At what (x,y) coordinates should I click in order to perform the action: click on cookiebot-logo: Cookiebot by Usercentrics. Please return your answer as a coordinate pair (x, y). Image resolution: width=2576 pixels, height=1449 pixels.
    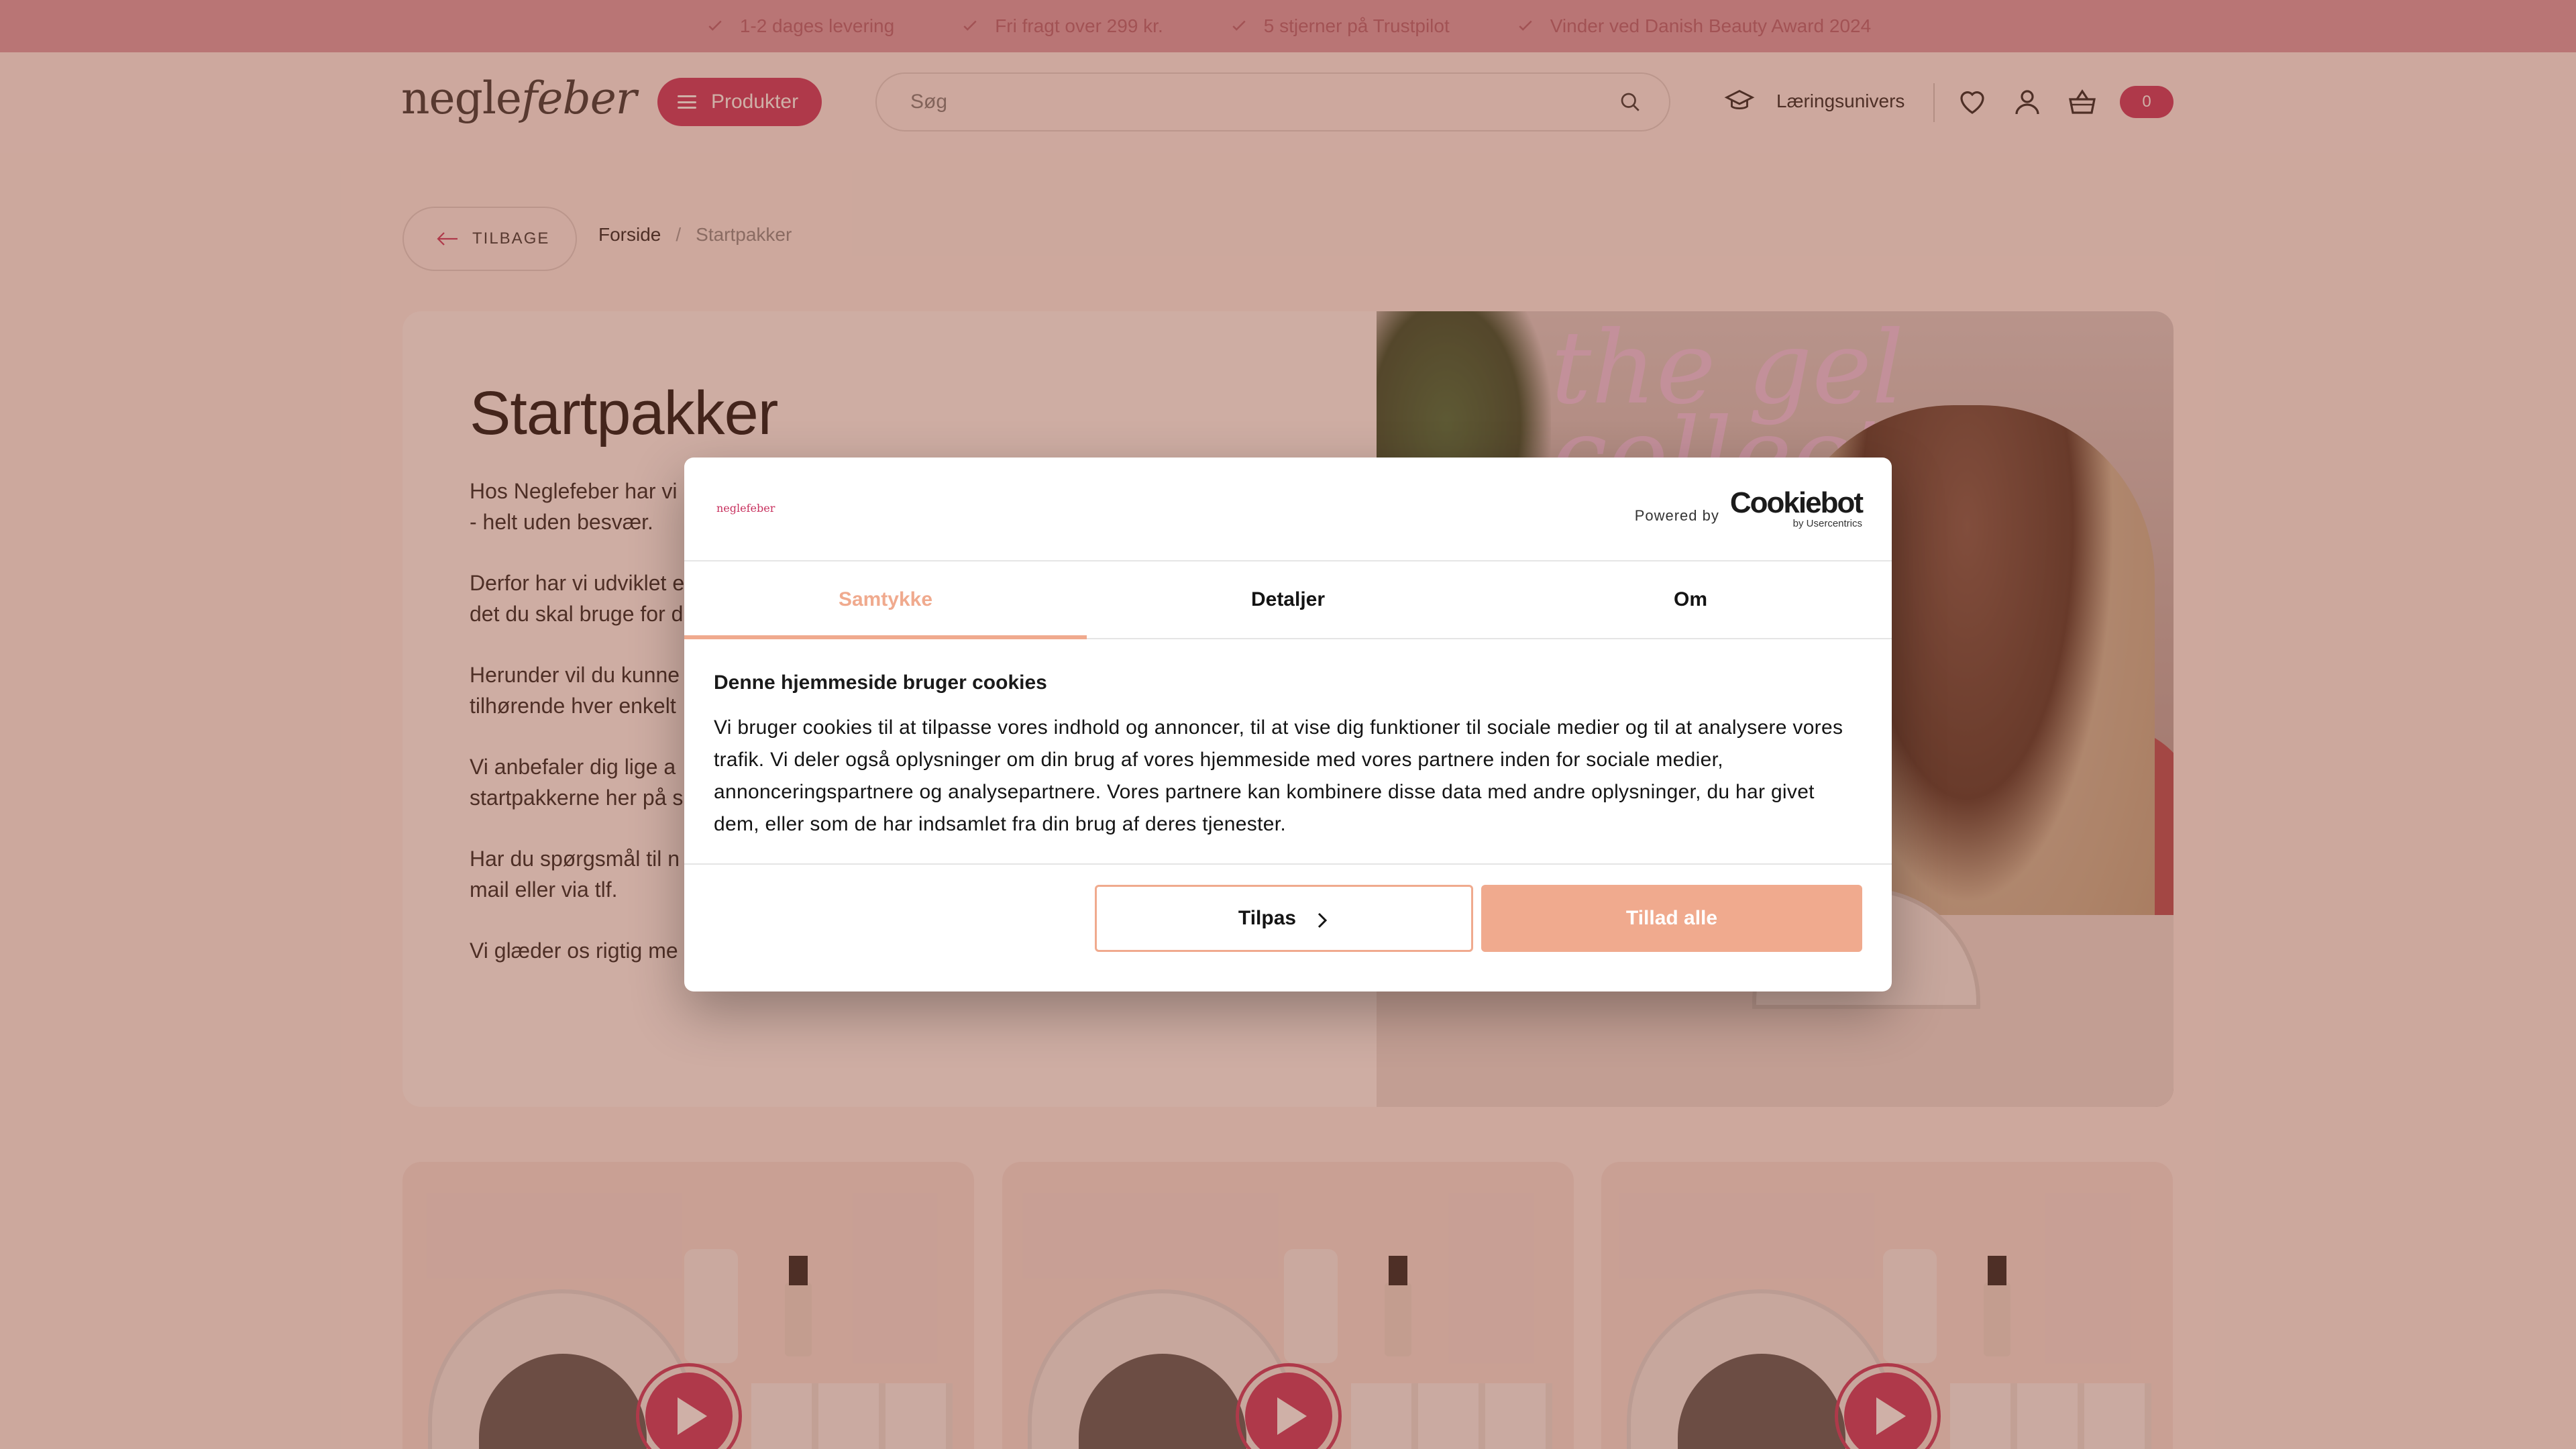
    Looking at the image, I should click on (1796, 508).